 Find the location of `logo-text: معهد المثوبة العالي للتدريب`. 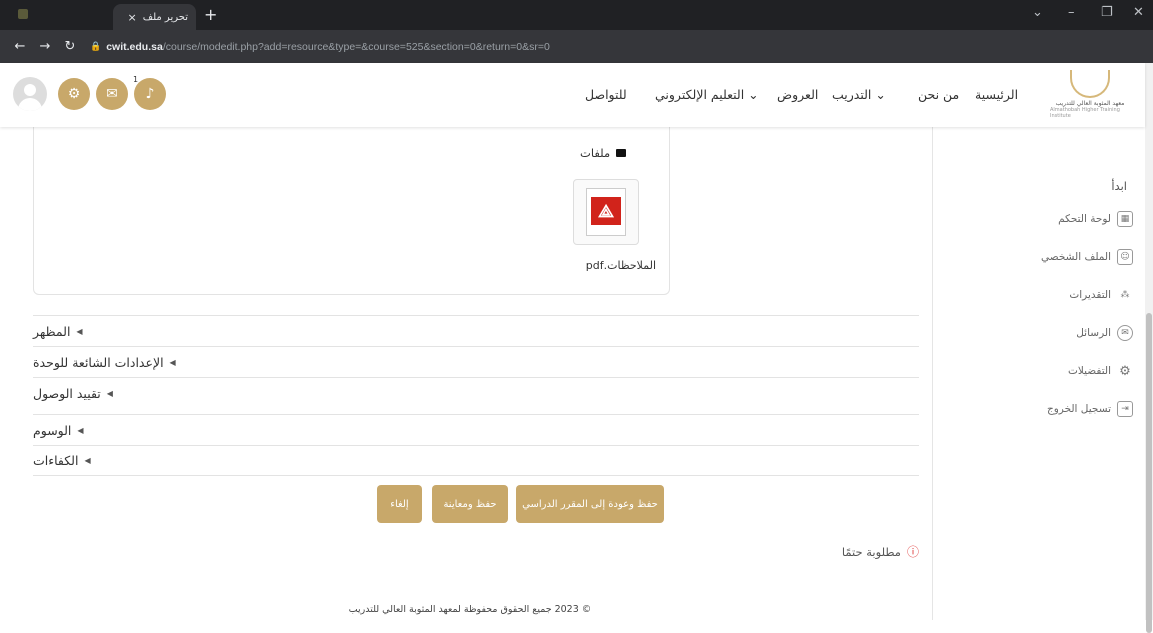

logo-text: معهد المثوبة العالي للتدريب is located at coordinates (1090, 103).